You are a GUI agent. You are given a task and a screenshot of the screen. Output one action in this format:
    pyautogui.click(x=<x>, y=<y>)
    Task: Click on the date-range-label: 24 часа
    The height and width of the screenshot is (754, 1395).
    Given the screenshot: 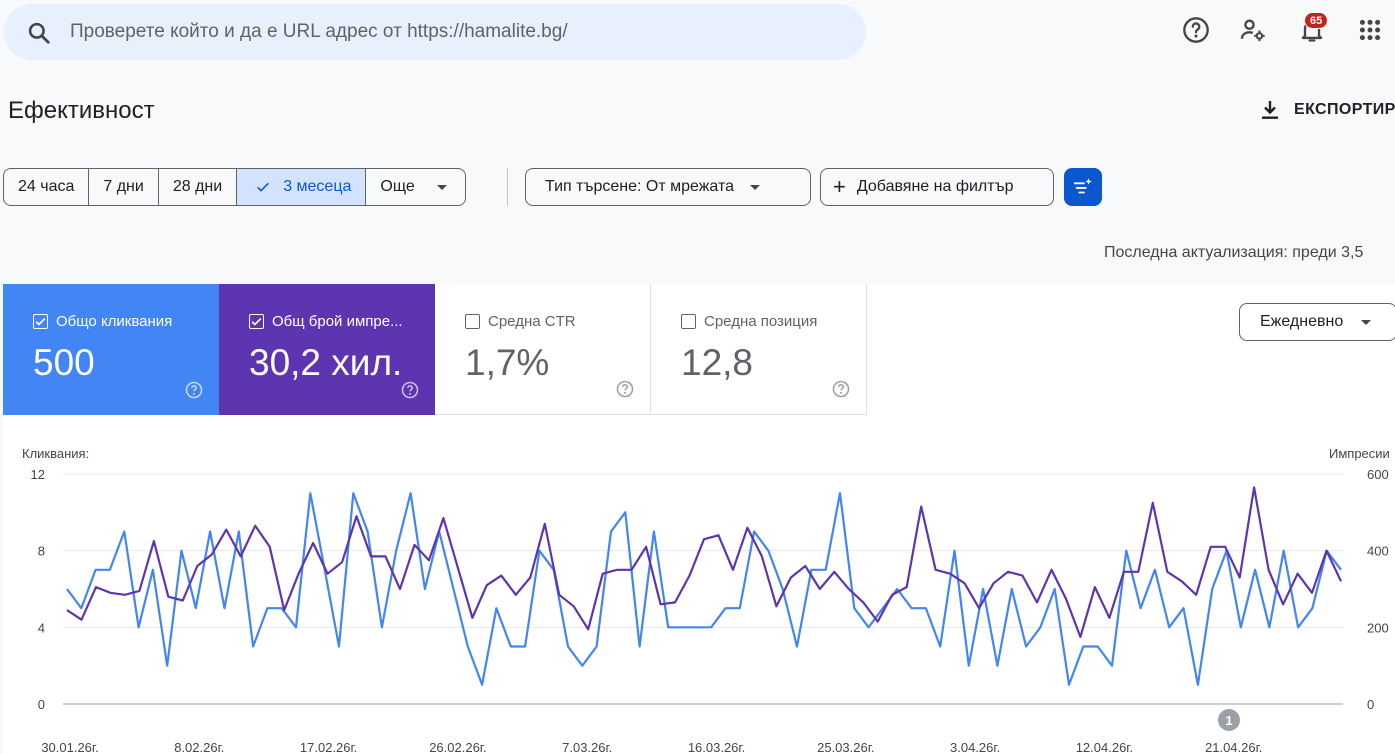 What is the action you would take?
    pyautogui.click(x=46, y=186)
    